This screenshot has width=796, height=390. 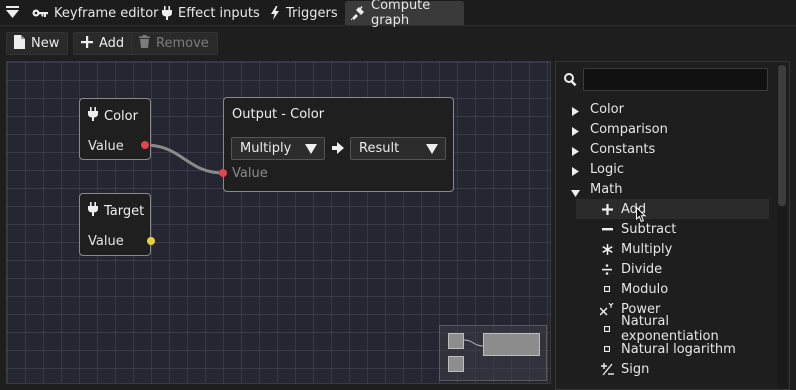 I want to click on tab-label: Effect inputs, so click(x=219, y=13).